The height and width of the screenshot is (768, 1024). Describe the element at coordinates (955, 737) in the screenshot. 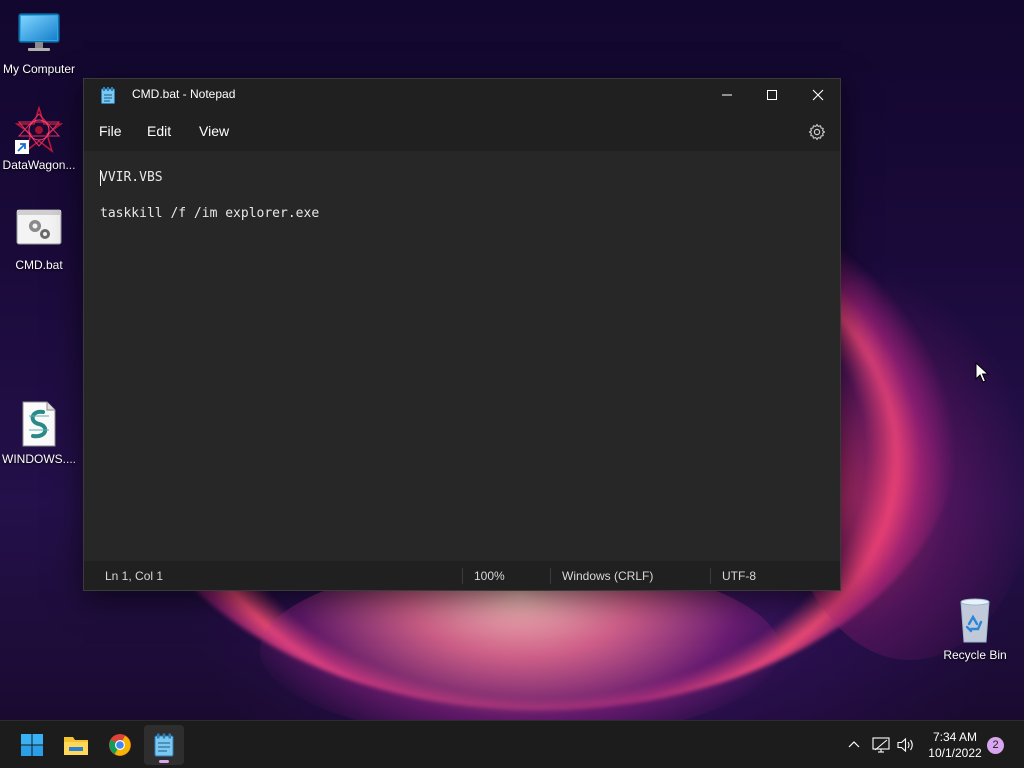

I see `clock-time: 7:34 AM` at that location.